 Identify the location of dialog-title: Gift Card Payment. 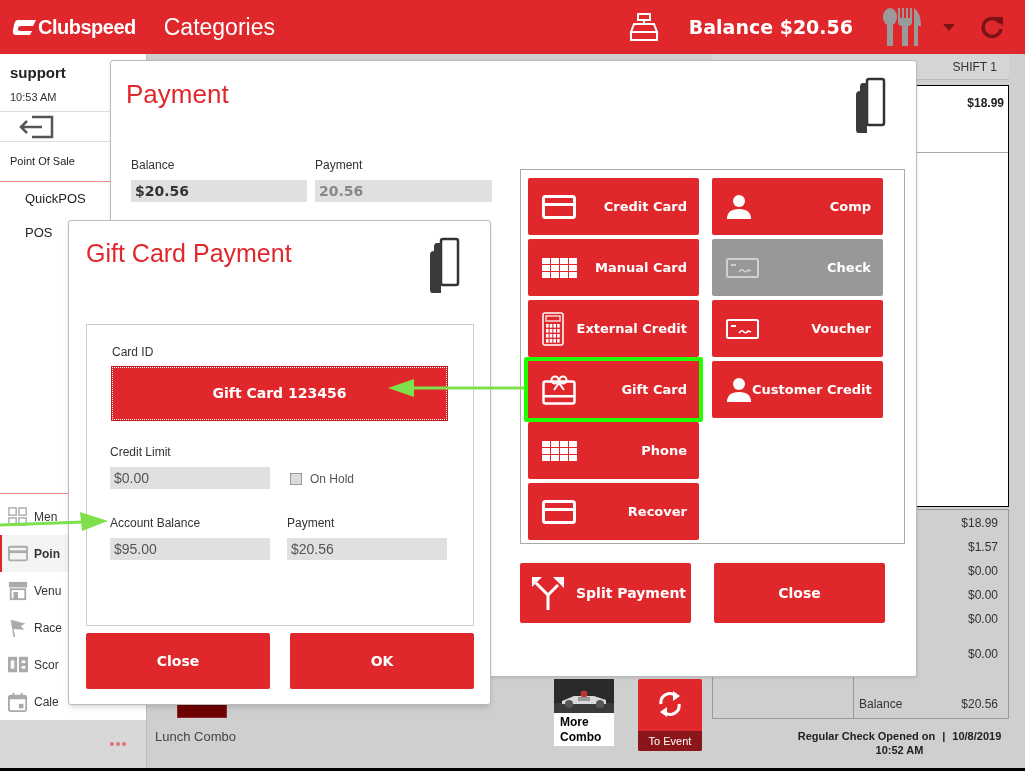
(189, 253).